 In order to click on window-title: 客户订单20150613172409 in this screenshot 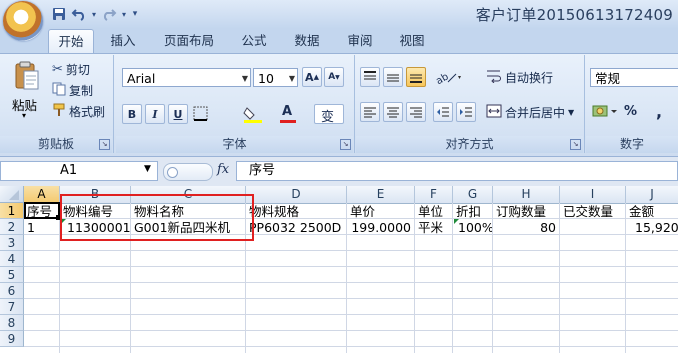, I will do `click(574, 15)`.